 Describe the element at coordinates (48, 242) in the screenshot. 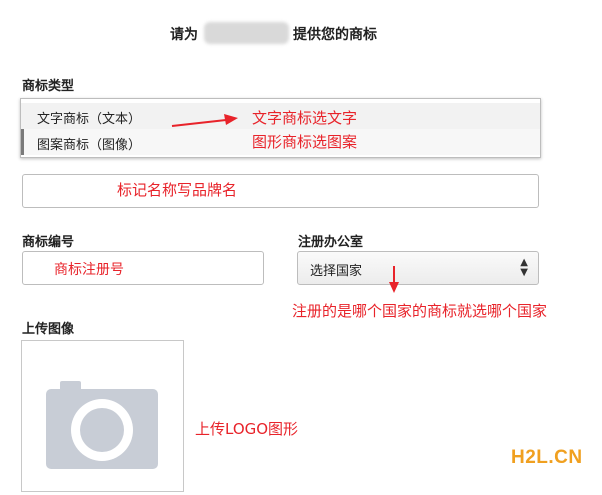

I see `trademark-number-label: 商标编号` at that location.